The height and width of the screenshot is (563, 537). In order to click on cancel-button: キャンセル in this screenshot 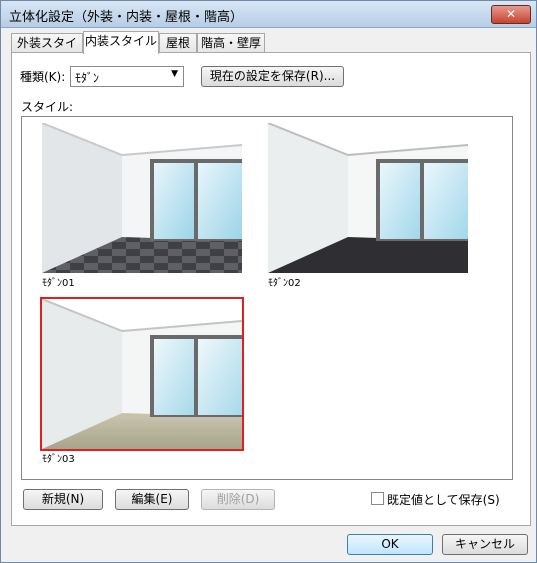, I will do `click(485, 544)`.